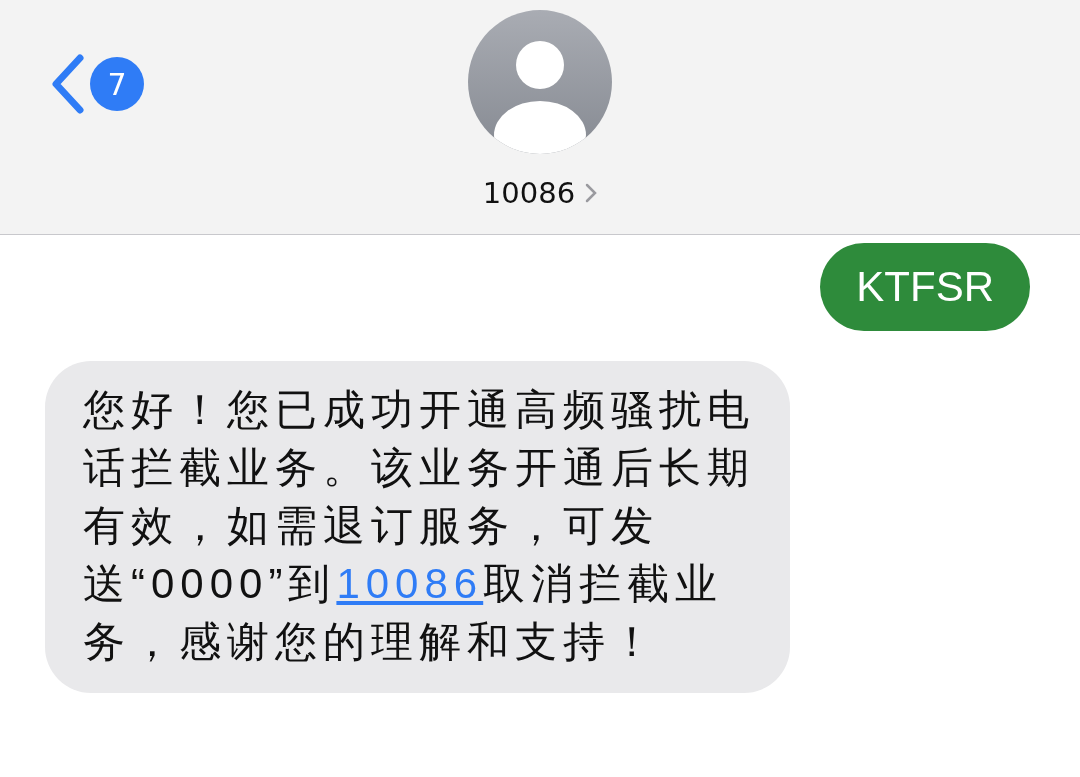 Image resolution: width=1080 pixels, height=777 pixels. What do you see at coordinates (925, 286) in the screenshot?
I see `message-text: KTFSR` at bounding box center [925, 286].